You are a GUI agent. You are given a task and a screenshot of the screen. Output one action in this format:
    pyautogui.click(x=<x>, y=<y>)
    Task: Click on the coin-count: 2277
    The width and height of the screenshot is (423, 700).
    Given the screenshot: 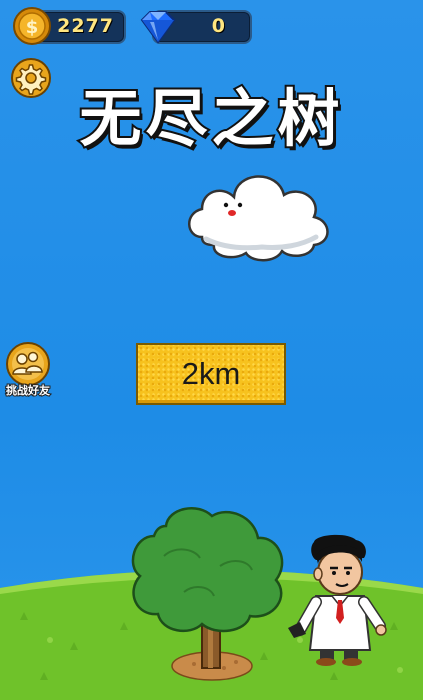 What is the action you would take?
    pyautogui.click(x=85, y=26)
    